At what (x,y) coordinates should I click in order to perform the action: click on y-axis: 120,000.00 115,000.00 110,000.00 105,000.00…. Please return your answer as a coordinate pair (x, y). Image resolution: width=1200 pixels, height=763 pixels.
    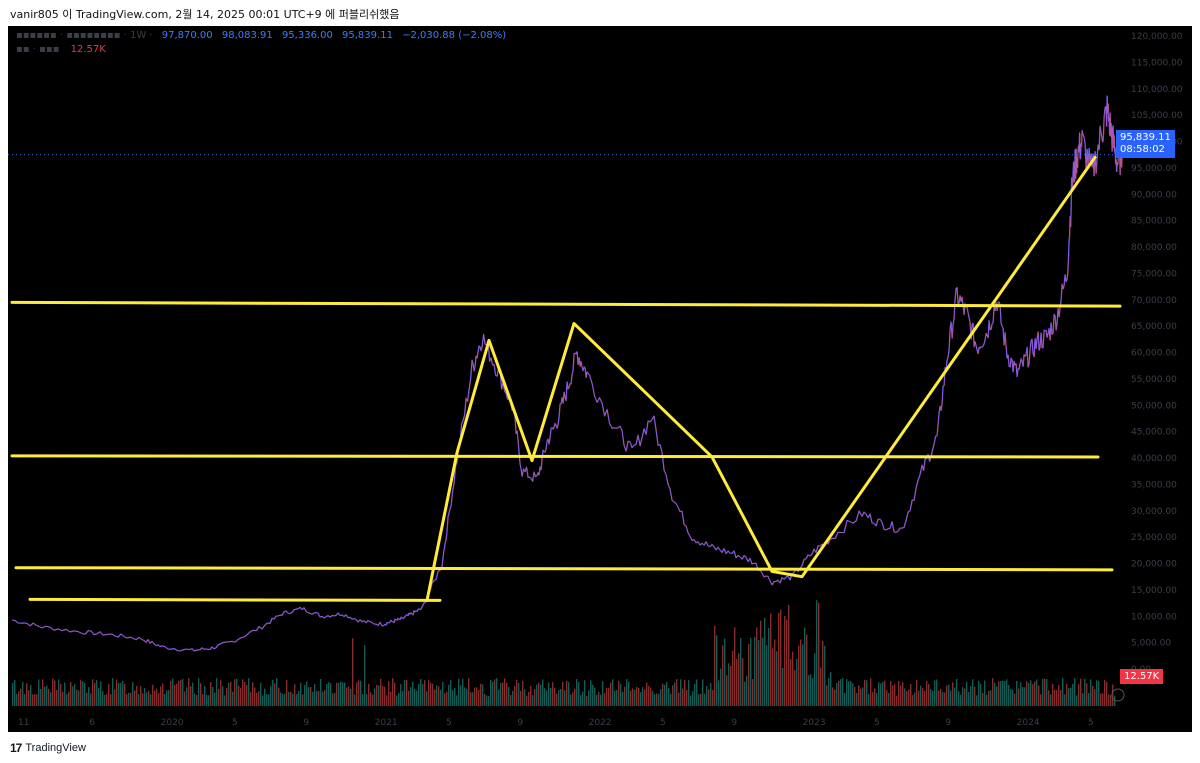
    Looking at the image, I should click on (1157, 353).